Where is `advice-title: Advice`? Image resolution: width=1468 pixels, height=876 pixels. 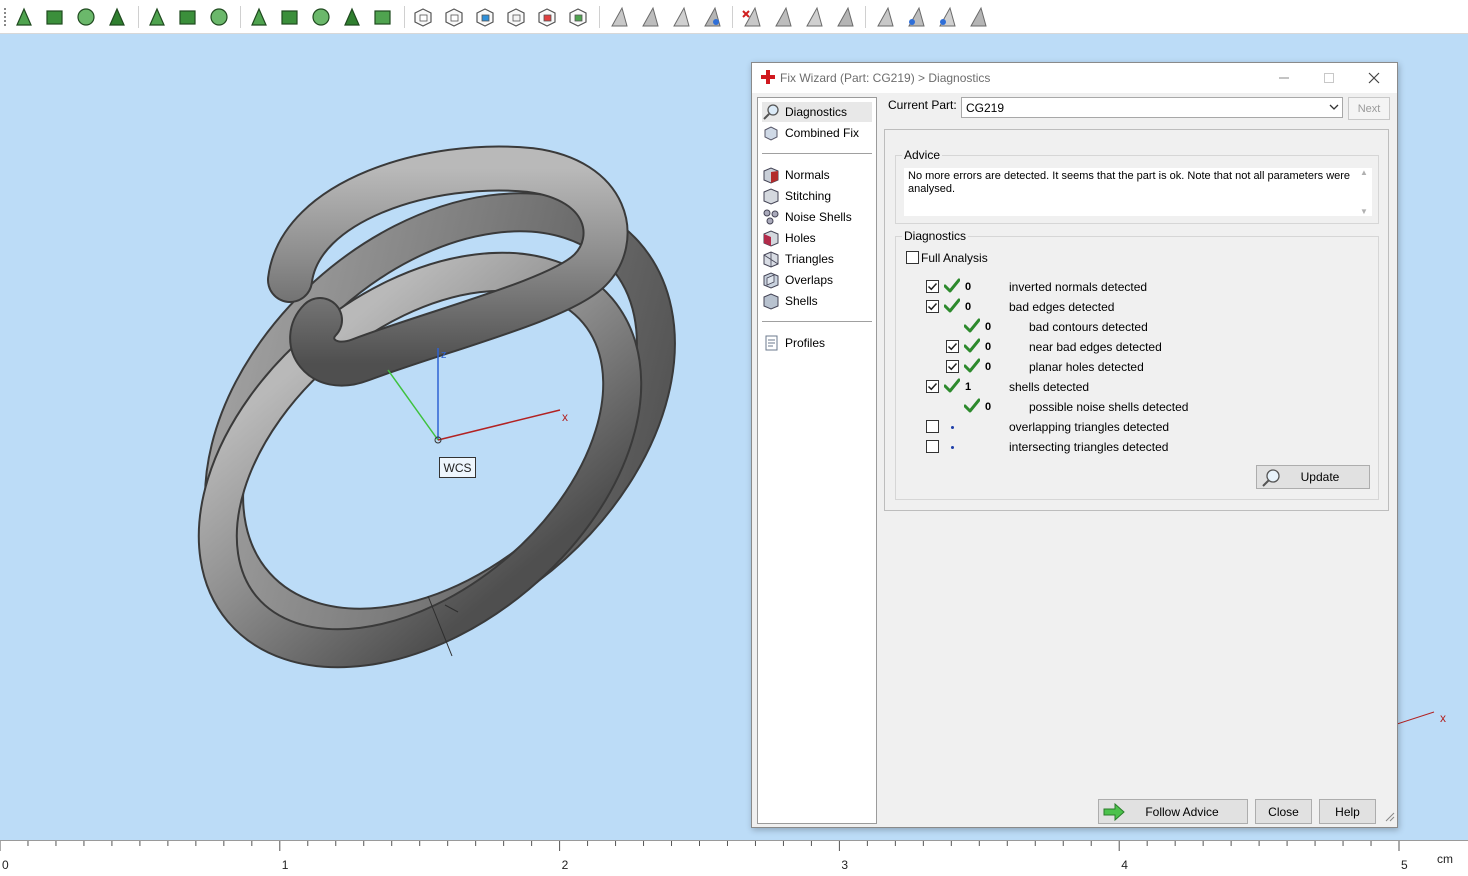 advice-title: Advice is located at coordinates (922, 155).